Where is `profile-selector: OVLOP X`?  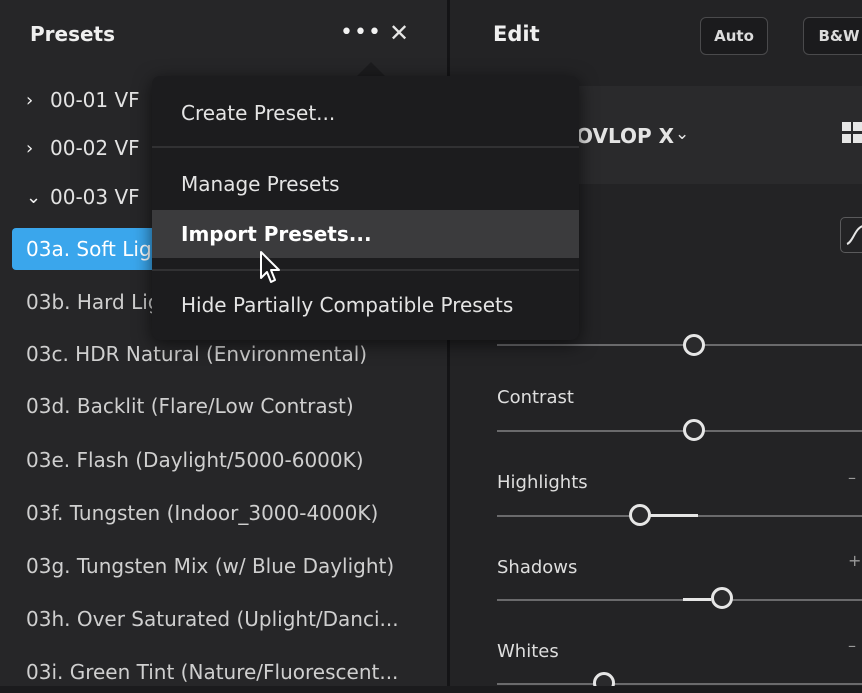 profile-selector: OVLOP X is located at coordinates (625, 136).